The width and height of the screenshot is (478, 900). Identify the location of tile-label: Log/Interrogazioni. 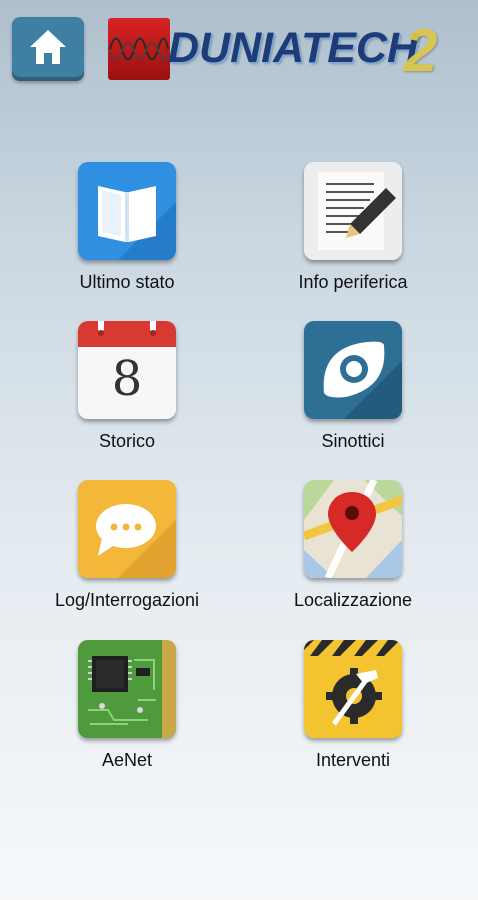
(127, 600).